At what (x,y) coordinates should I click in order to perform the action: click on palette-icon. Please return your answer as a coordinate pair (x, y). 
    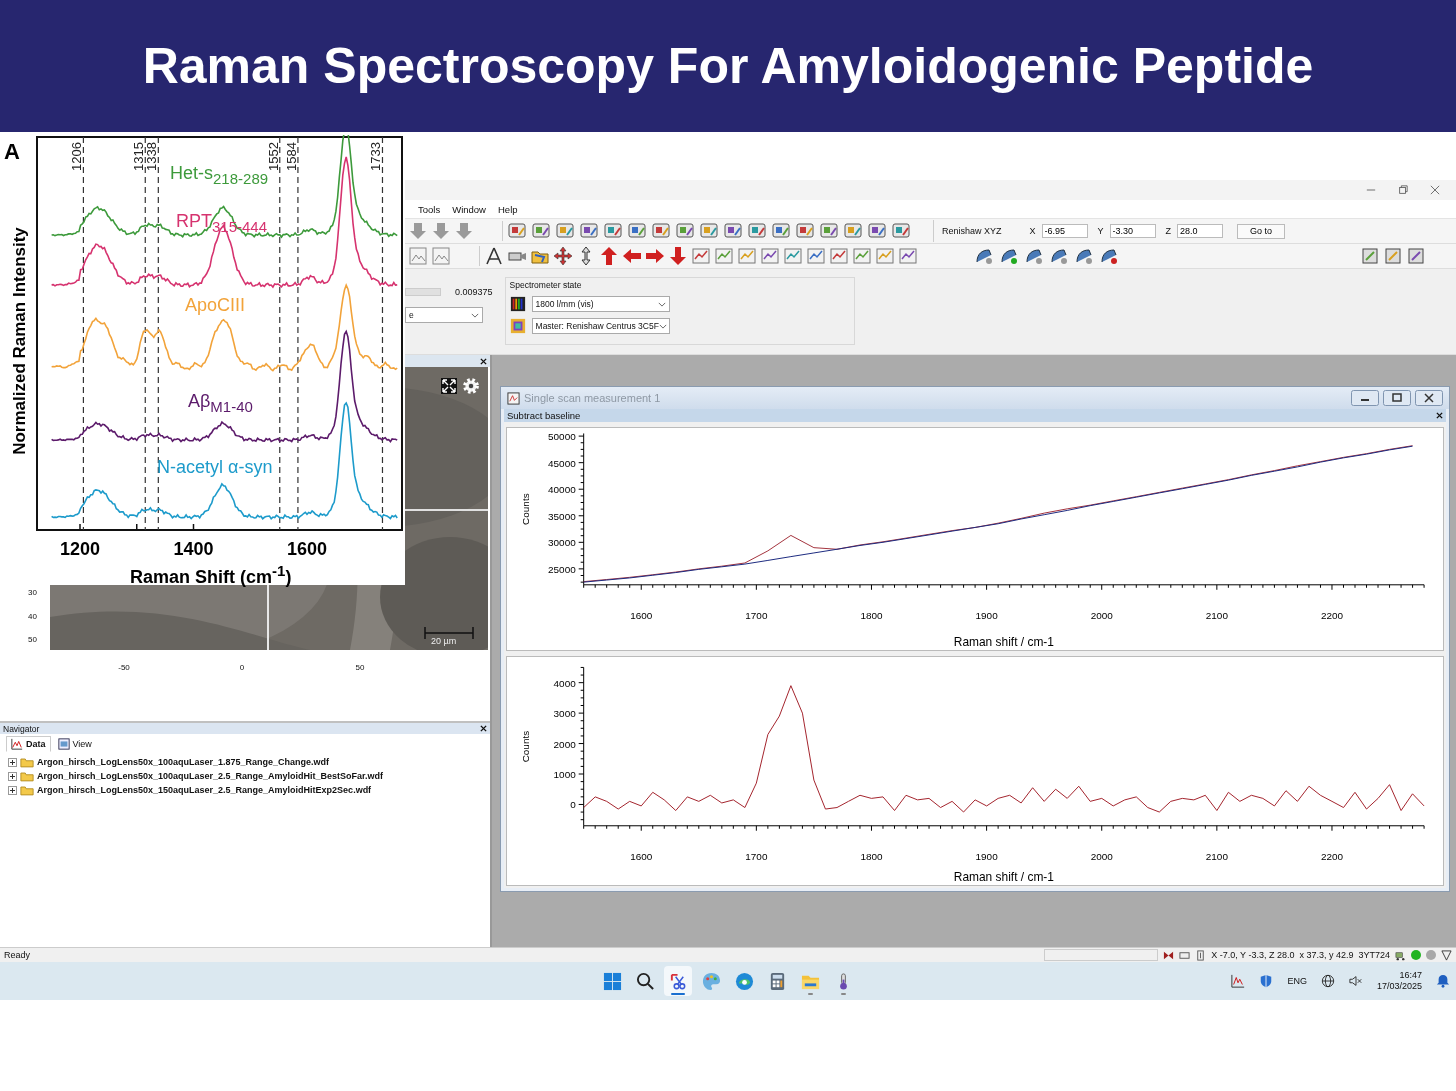
    Looking at the image, I should click on (711, 981).